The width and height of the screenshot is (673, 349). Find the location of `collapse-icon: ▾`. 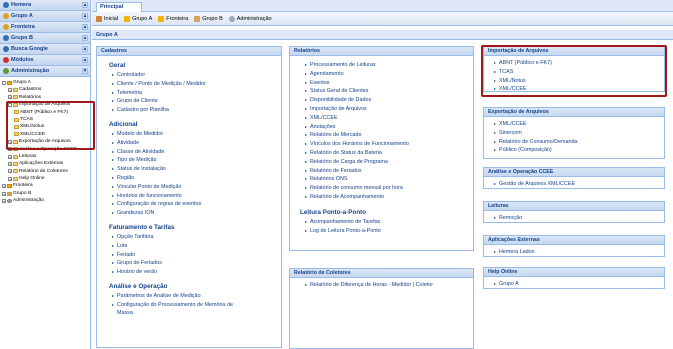

collapse-icon: ▾ is located at coordinates (85, 71).